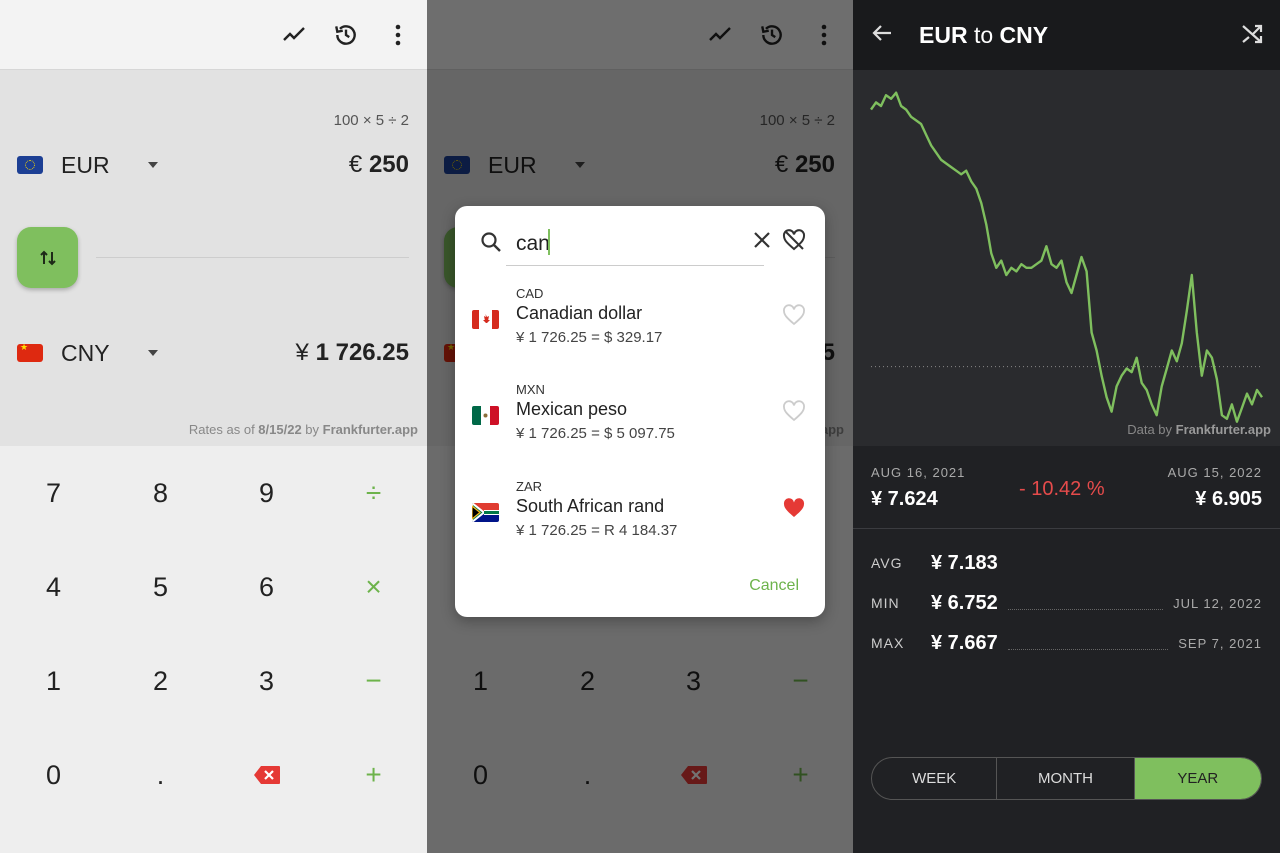  I want to click on swap-currencies-icon, so click(1252, 36).